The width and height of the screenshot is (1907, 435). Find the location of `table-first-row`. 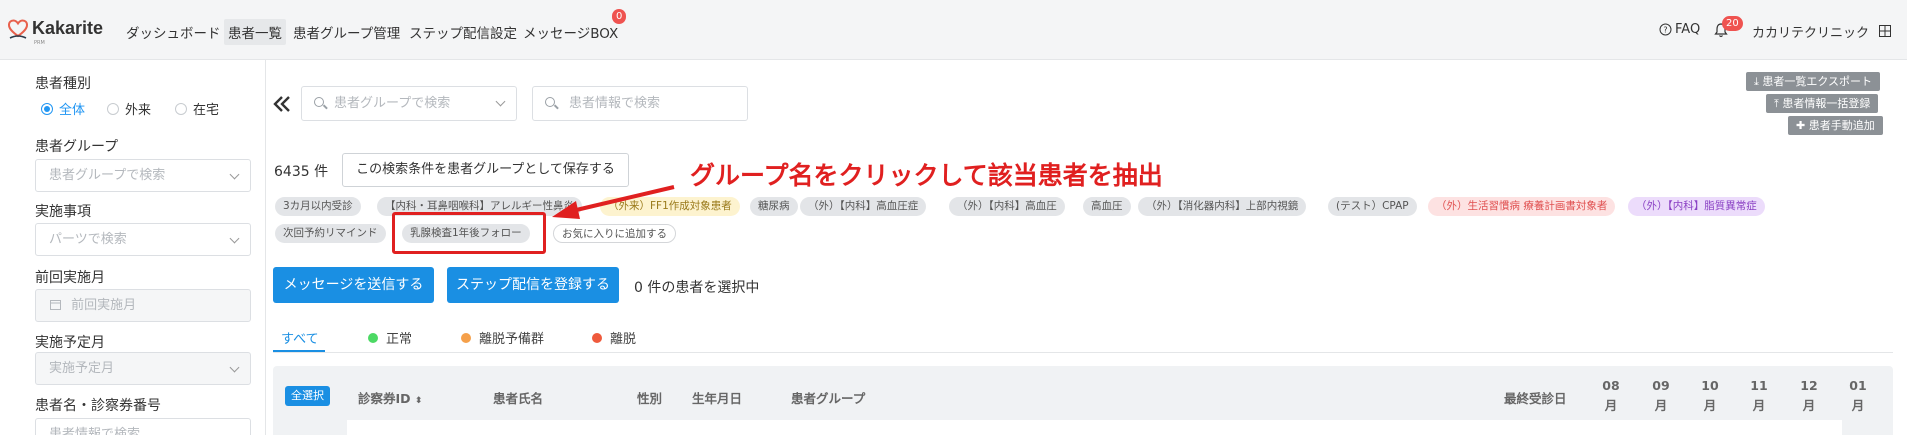

table-first-row is located at coordinates (1094, 427).